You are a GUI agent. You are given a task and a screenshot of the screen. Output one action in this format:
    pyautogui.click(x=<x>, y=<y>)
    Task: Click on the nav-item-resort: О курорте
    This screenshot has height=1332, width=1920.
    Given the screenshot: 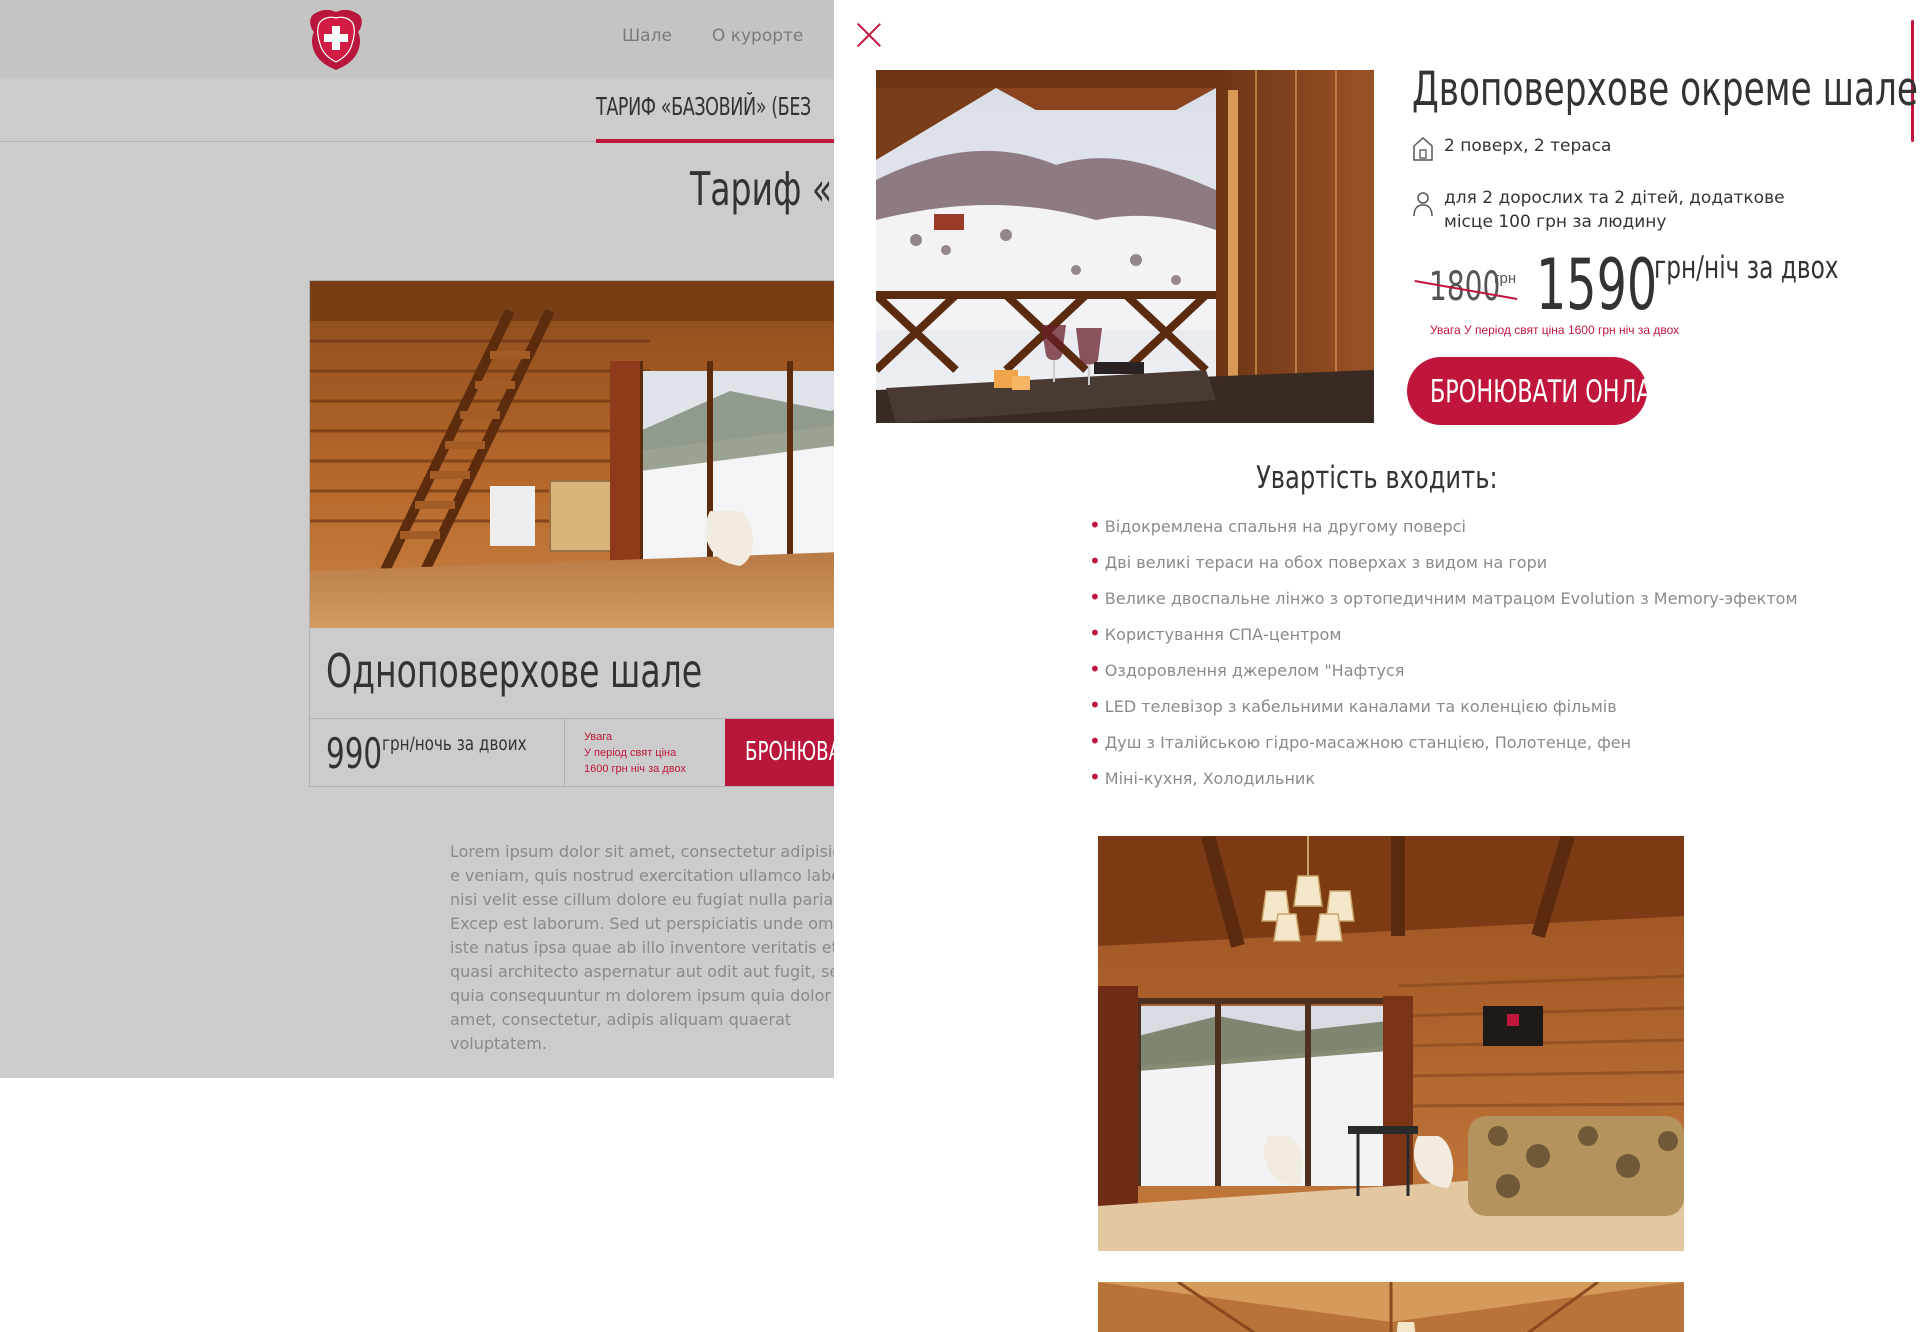 What is the action you would take?
    pyautogui.click(x=757, y=36)
    